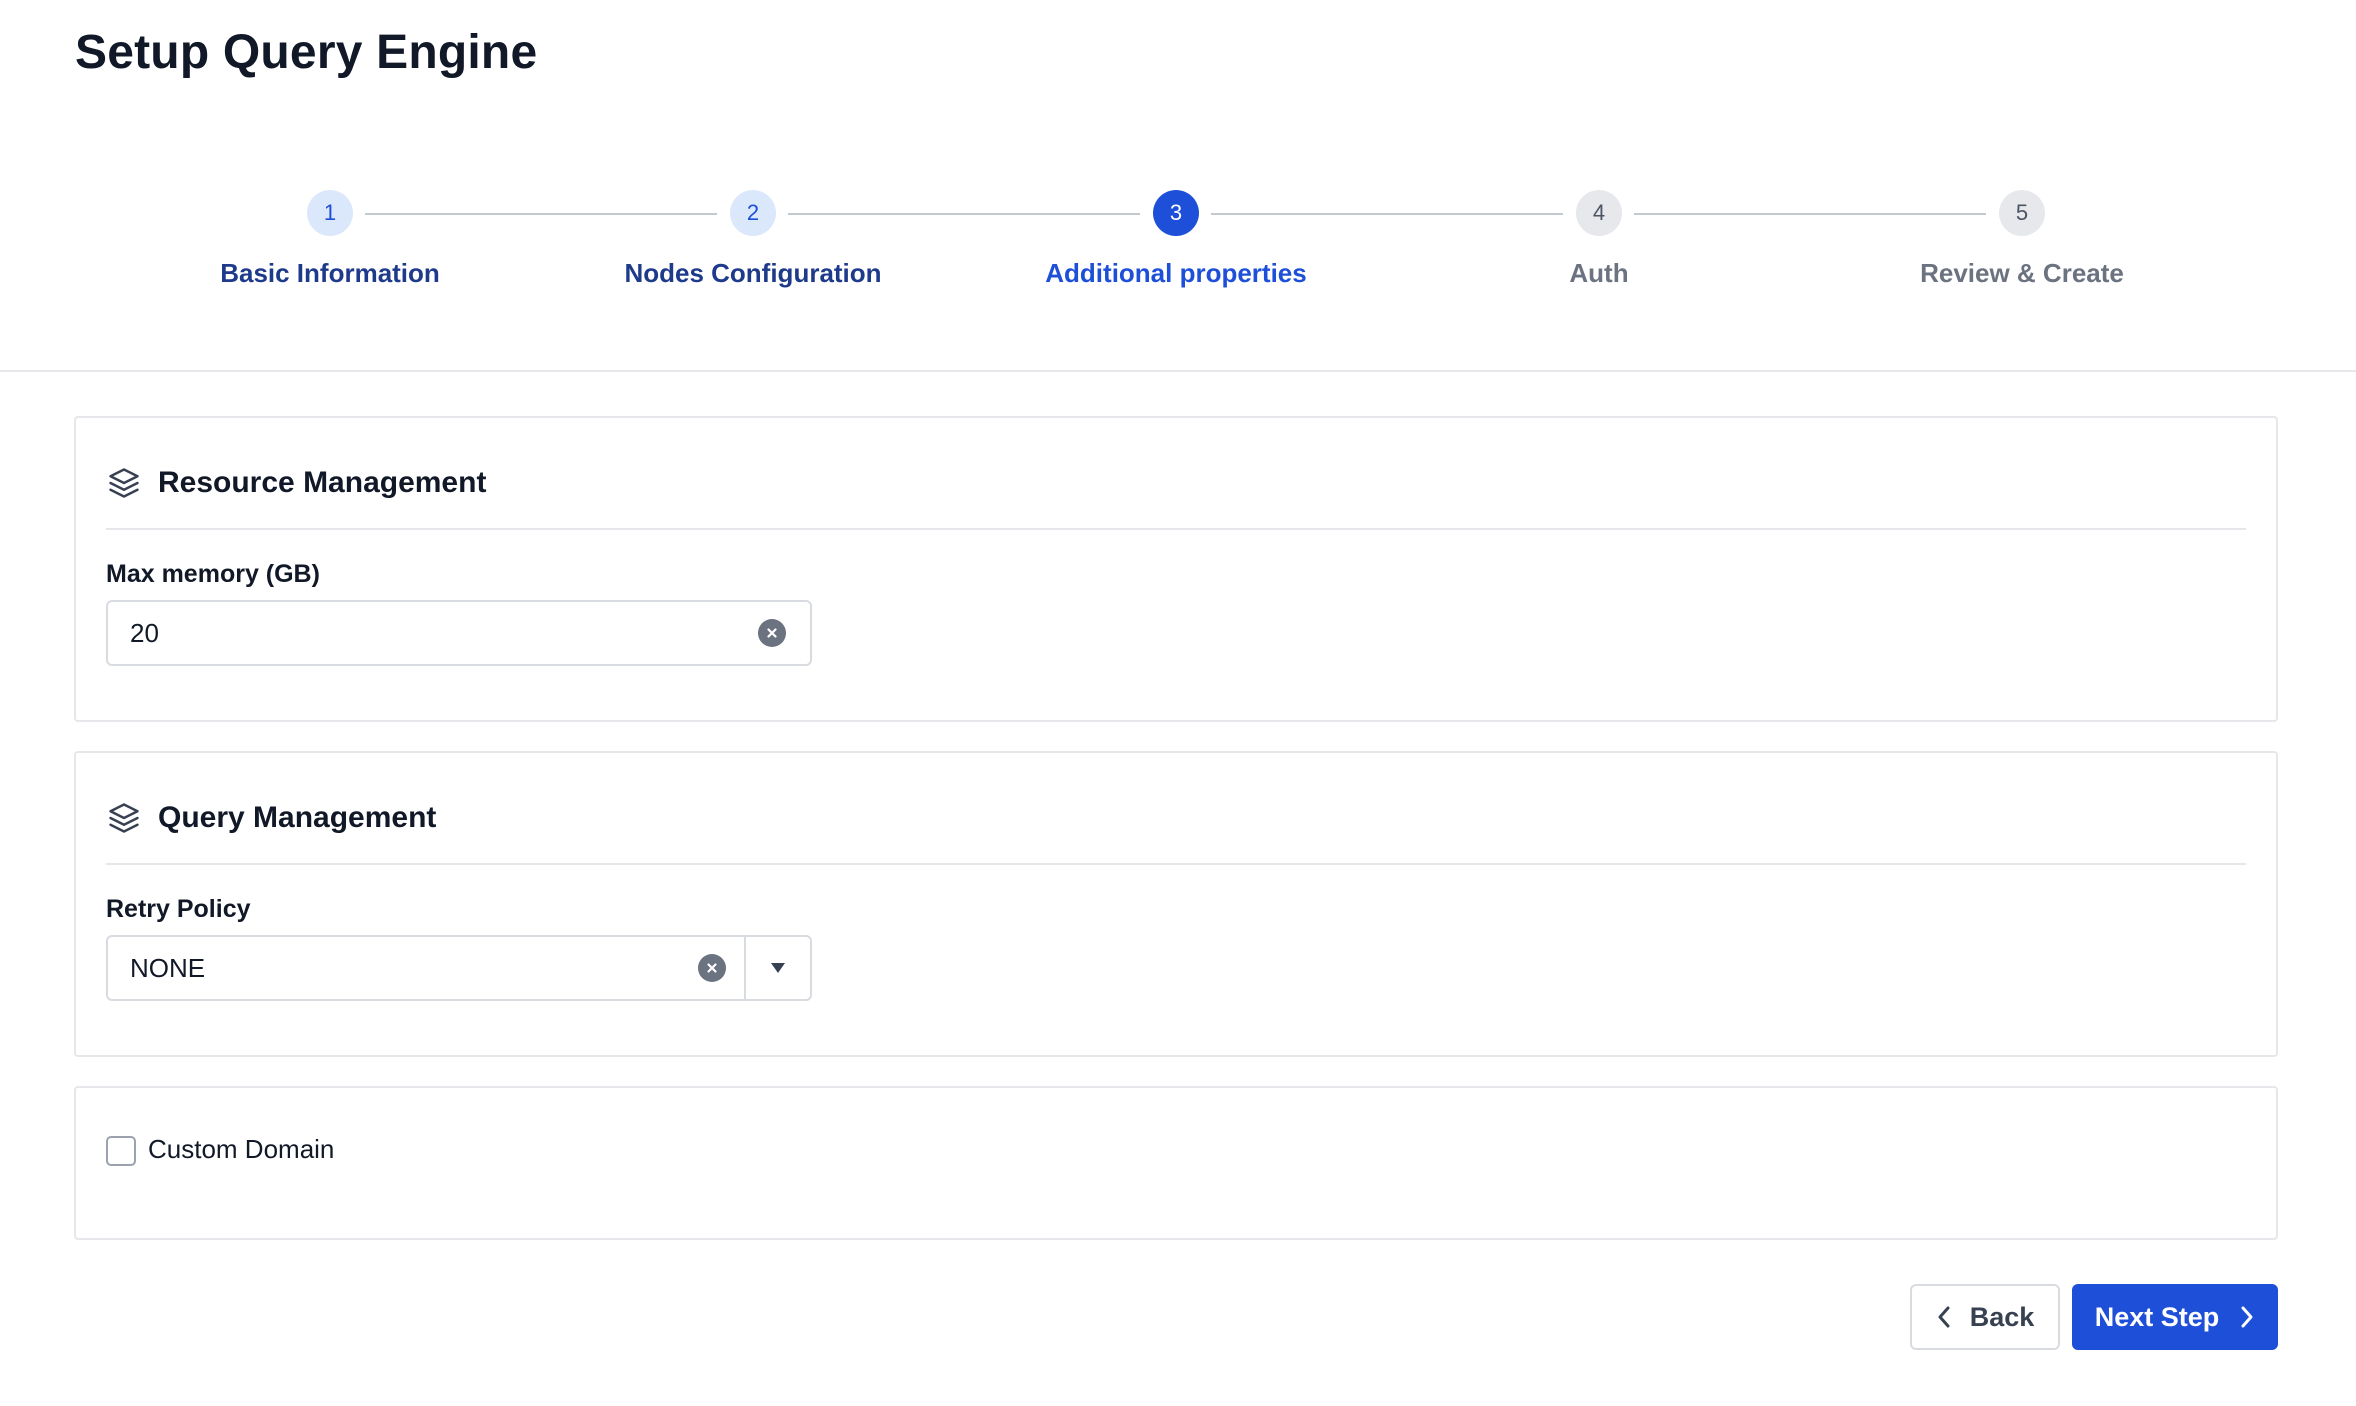 This screenshot has height=1406, width=2356. What do you see at coordinates (1176, 213) in the screenshot?
I see `step-number: 3` at bounding box center [1176, 213].